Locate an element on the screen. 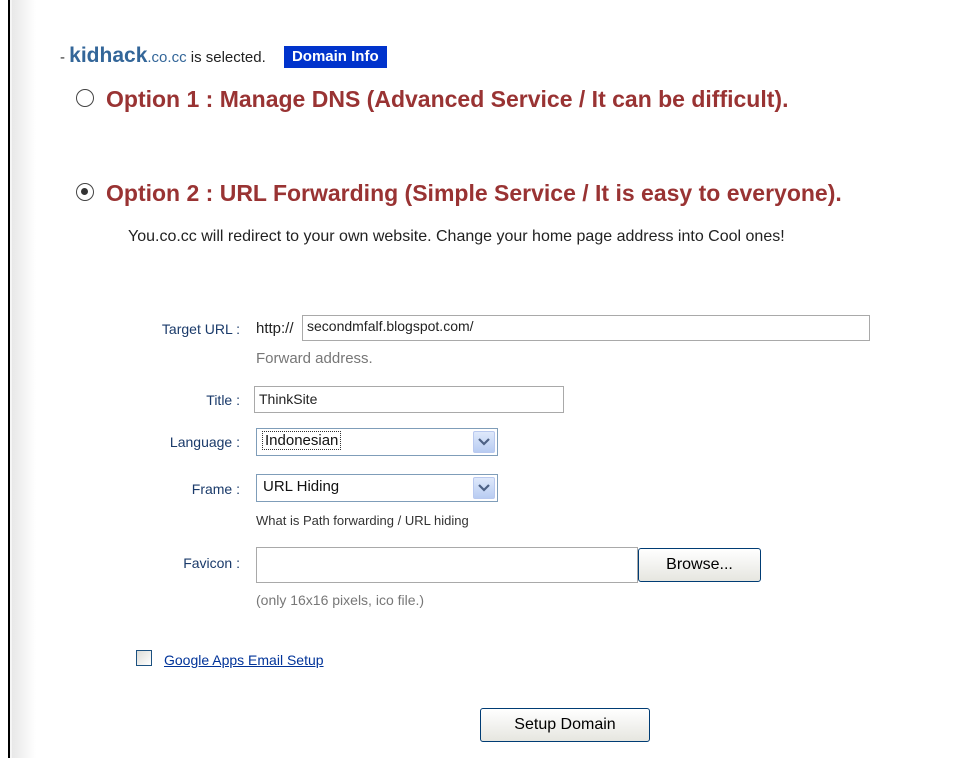 This screenshot has height=758, width=972. left-border is located at coordinates (5, 379).